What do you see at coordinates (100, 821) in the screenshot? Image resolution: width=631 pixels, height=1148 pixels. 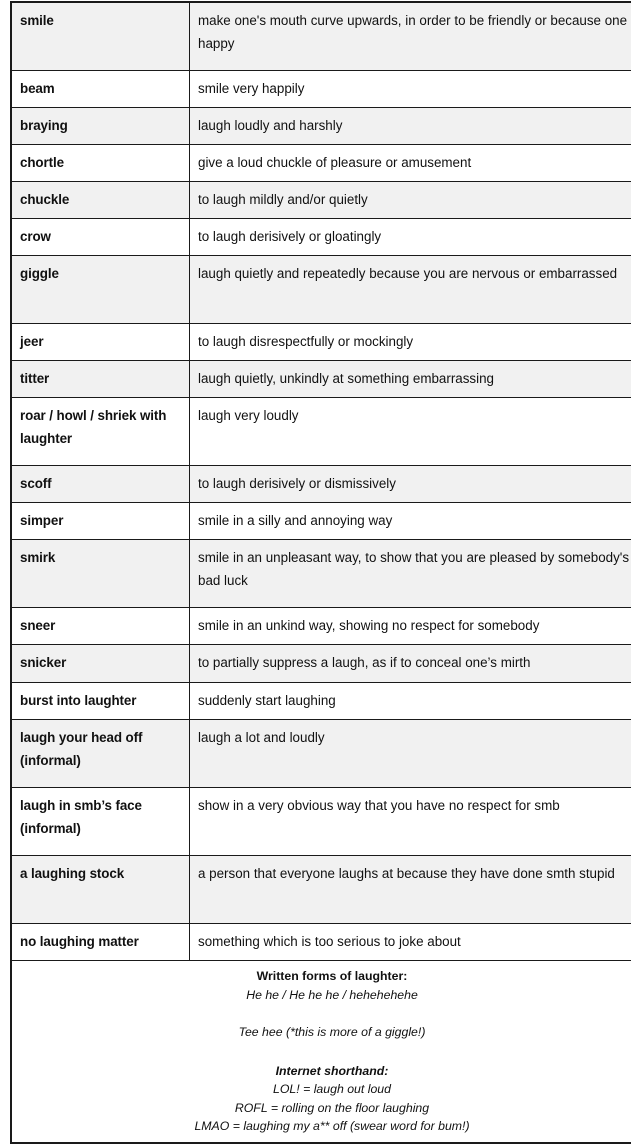 I see `term-cell: laugh in smb’s face (informal)` at bounding box center [100, 821].